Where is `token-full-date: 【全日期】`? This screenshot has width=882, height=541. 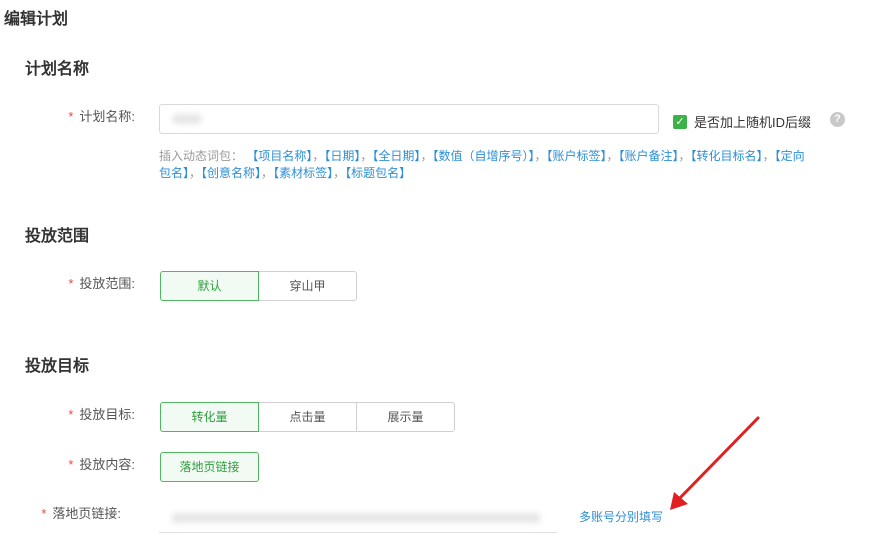 token-full-date: 【全日期】 is located at coordinates (396, 156).